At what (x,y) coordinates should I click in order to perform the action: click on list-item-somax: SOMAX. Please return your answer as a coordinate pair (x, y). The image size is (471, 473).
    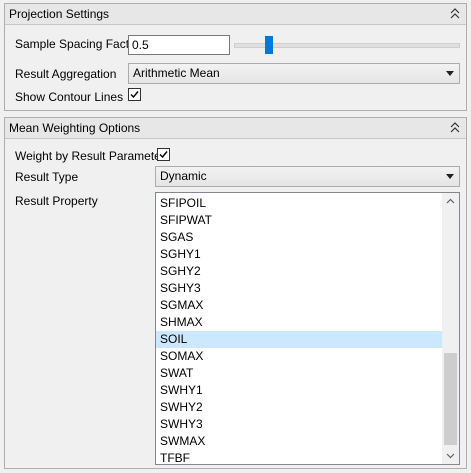
    Looking at the image, I should click on (299, 356).